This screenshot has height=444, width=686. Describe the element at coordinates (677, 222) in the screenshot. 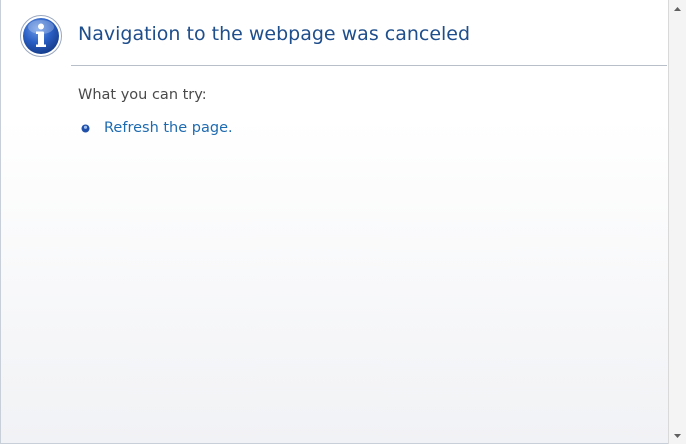

I see `vertical-scrollbar` at that location.